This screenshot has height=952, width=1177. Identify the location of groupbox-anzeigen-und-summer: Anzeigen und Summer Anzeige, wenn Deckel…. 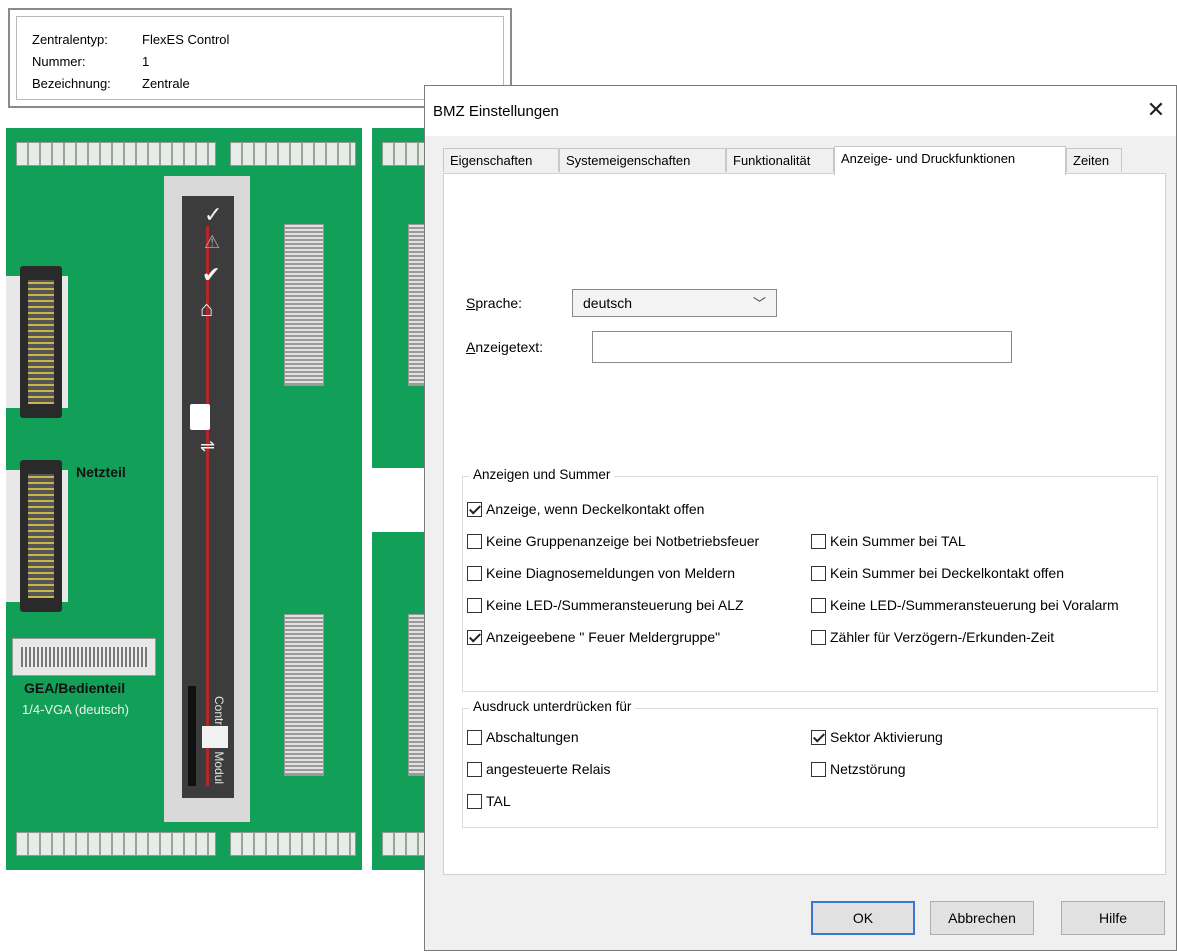
(810, 579).